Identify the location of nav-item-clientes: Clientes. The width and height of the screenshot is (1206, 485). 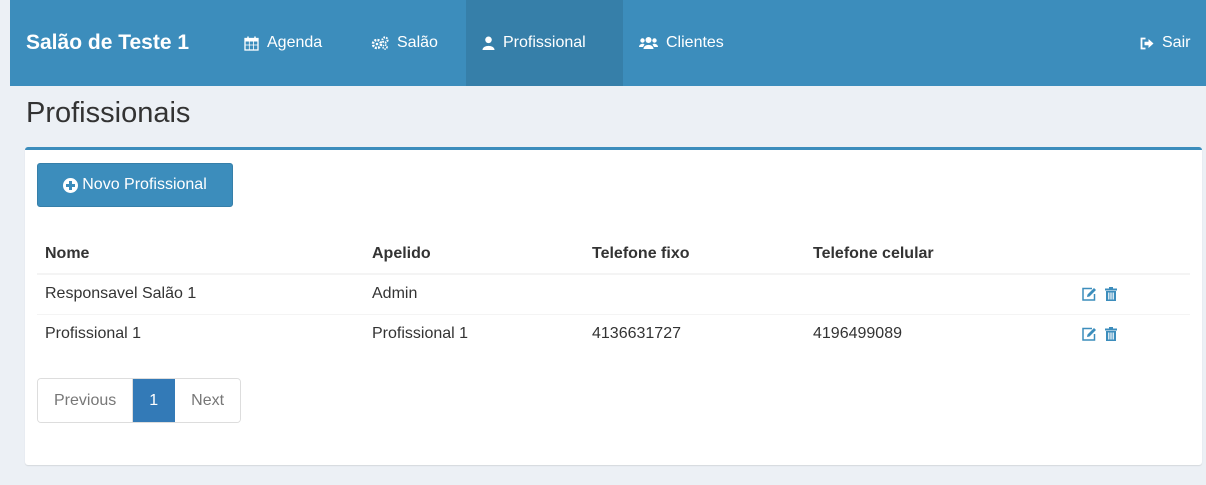
(681, 43).